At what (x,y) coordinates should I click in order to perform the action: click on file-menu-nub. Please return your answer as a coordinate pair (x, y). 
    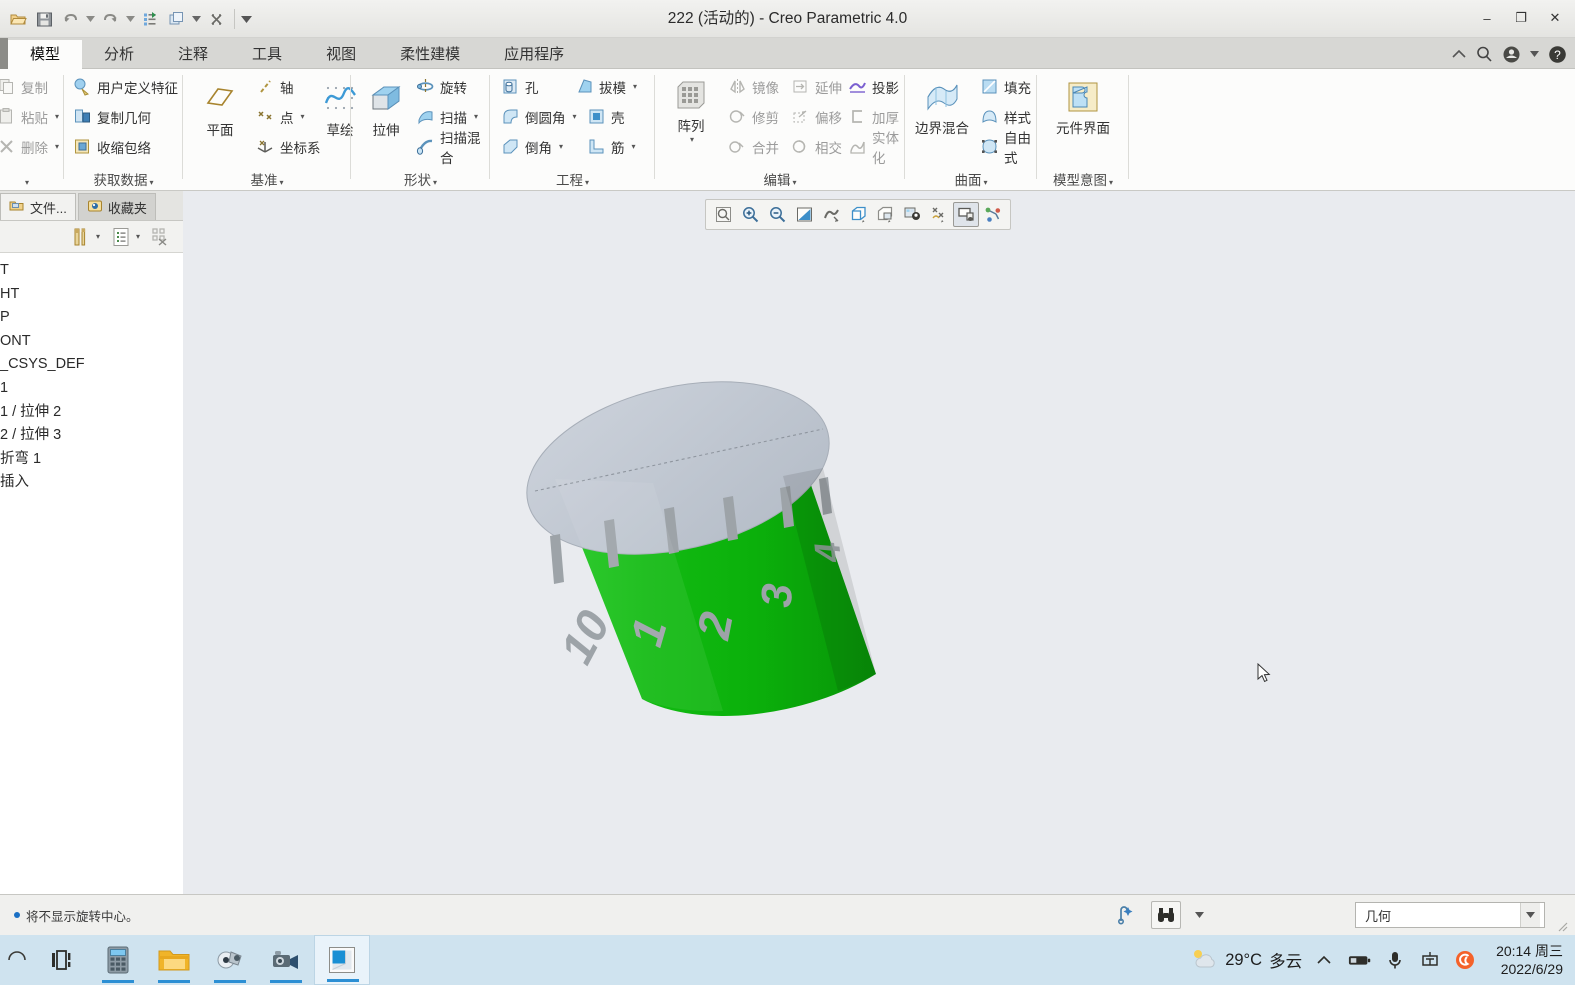
    Looking at the image, I should click on (4, 53).